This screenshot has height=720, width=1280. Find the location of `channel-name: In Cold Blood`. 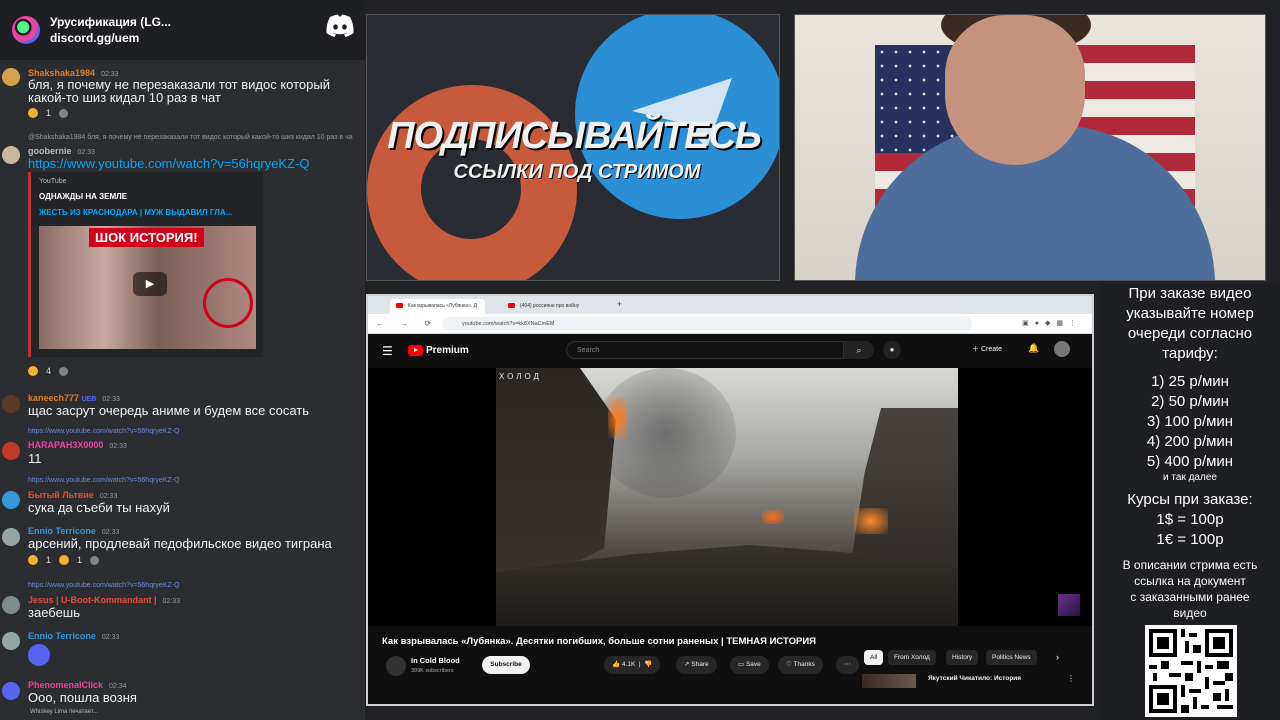

channel-name: In Cold Blood is located at coordinates (435, 660).